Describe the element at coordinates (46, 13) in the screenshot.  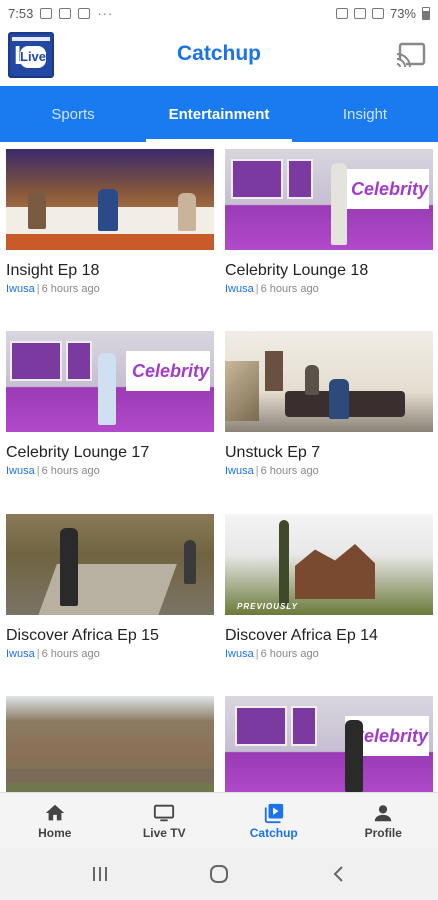
I see `gallery-icon` at that location.